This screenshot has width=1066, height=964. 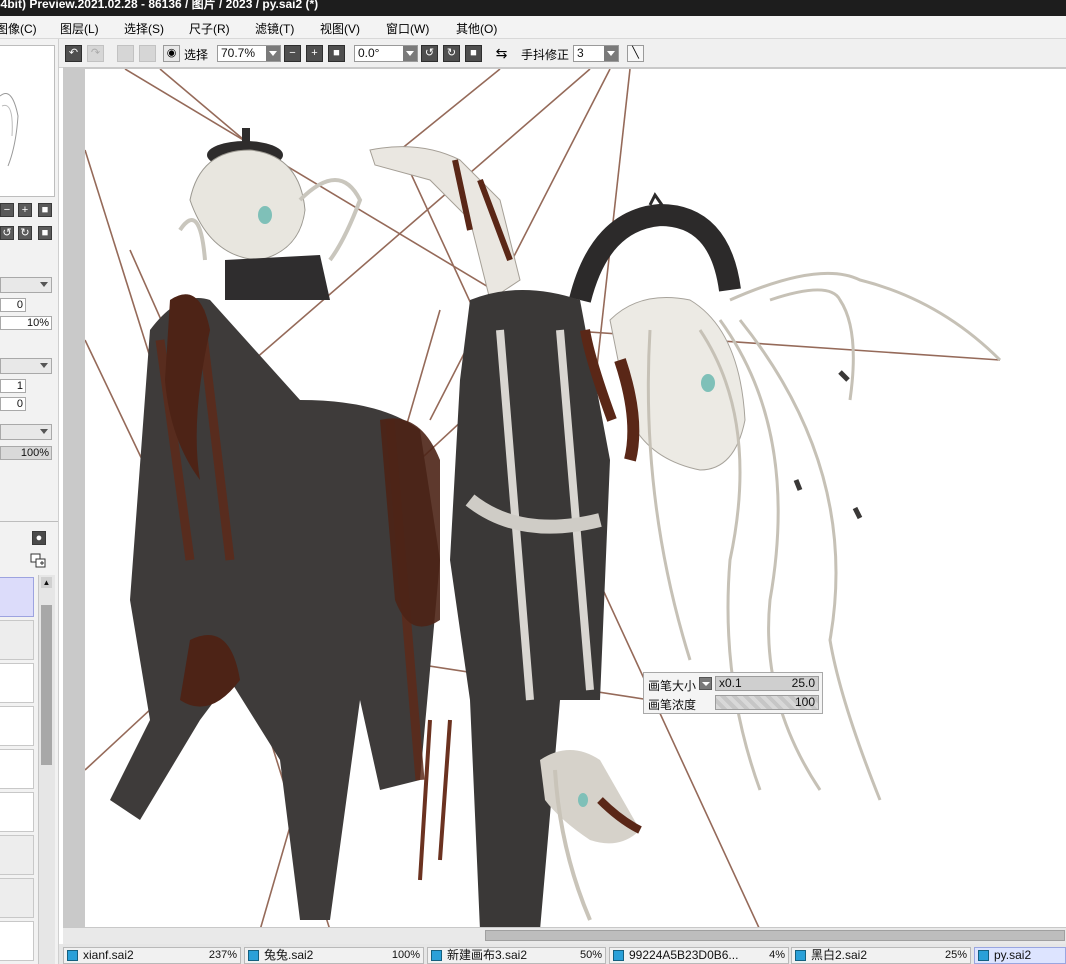 What do you see at coordinates (545, 55) in the screenshot?
I see `stabilizer-label: 手抖修正` at bounding box center [545, 55].